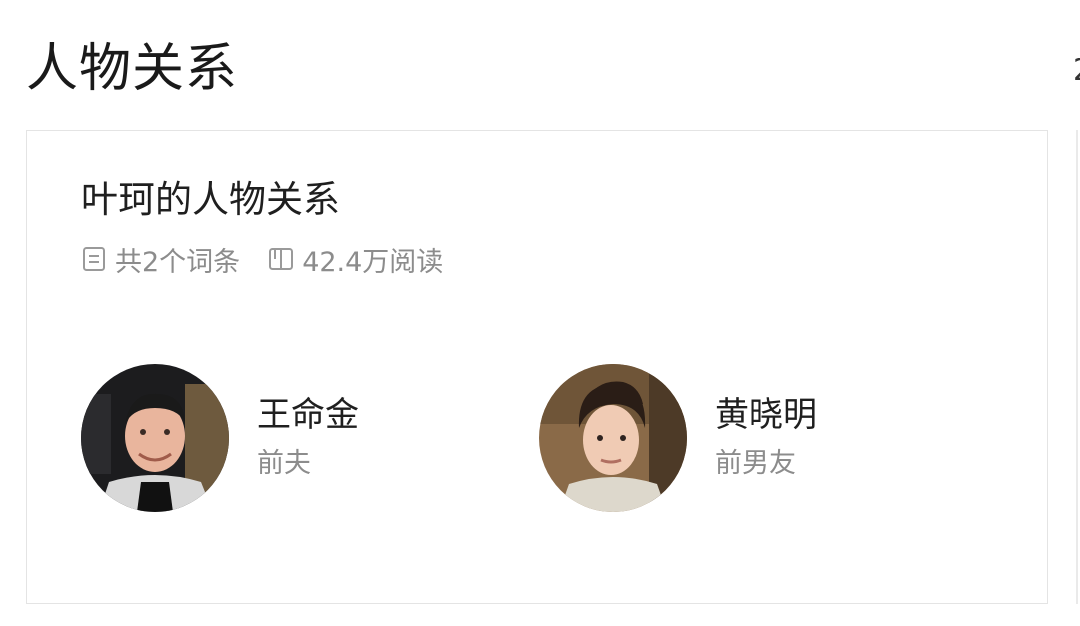  I want to click on card-meta: 共2个词条 42.4万阅读, so click(276, 259).